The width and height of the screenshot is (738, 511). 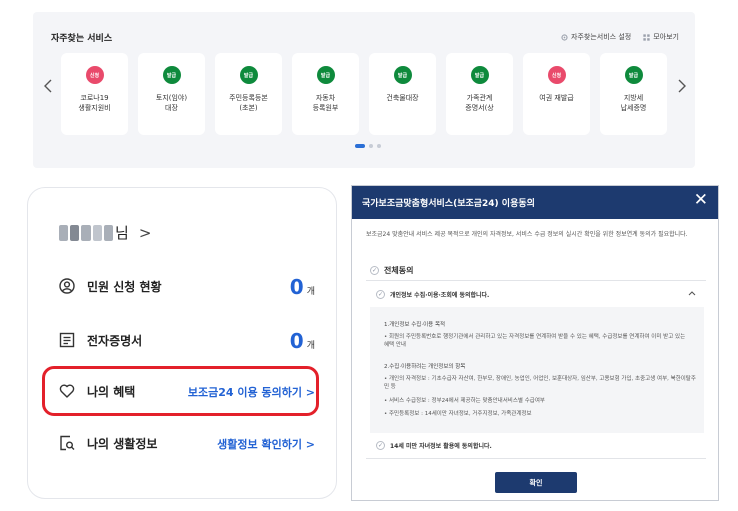 I want to click on service-name: 주민등록등본 (초본), so click(x=248, y=103).